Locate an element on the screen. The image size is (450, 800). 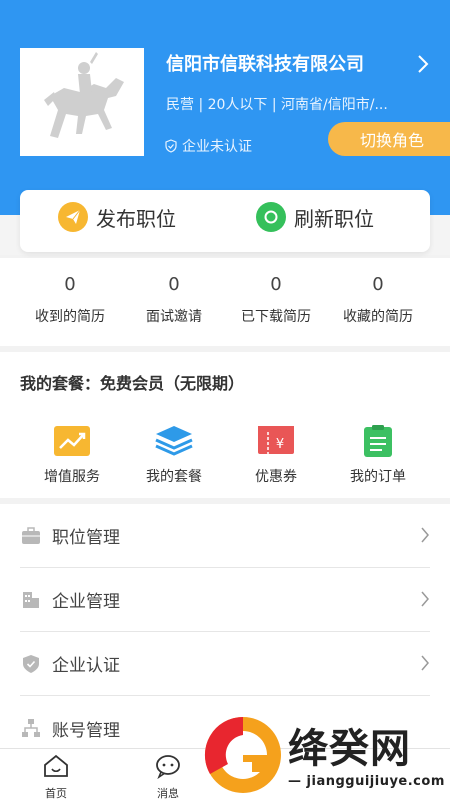
trend-chart-icon is located at coordinates (72, 441).